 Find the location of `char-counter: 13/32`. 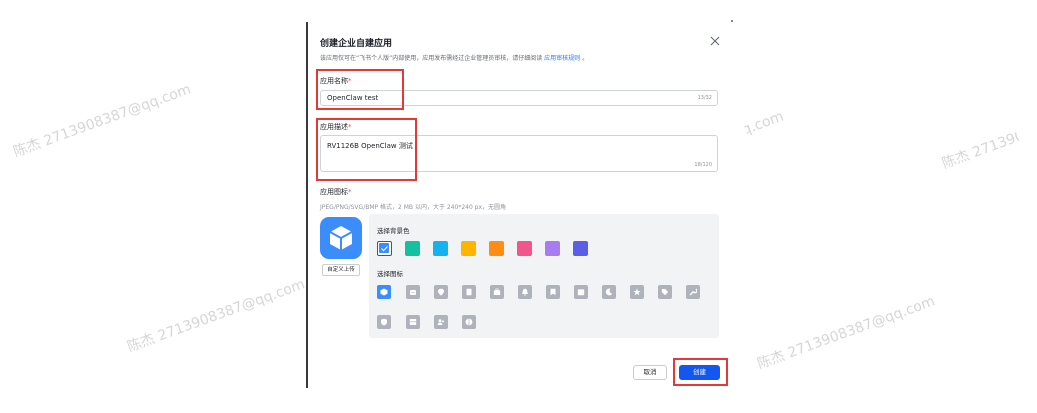

char-counter: 13/32 is located at coordinates (704, 98).